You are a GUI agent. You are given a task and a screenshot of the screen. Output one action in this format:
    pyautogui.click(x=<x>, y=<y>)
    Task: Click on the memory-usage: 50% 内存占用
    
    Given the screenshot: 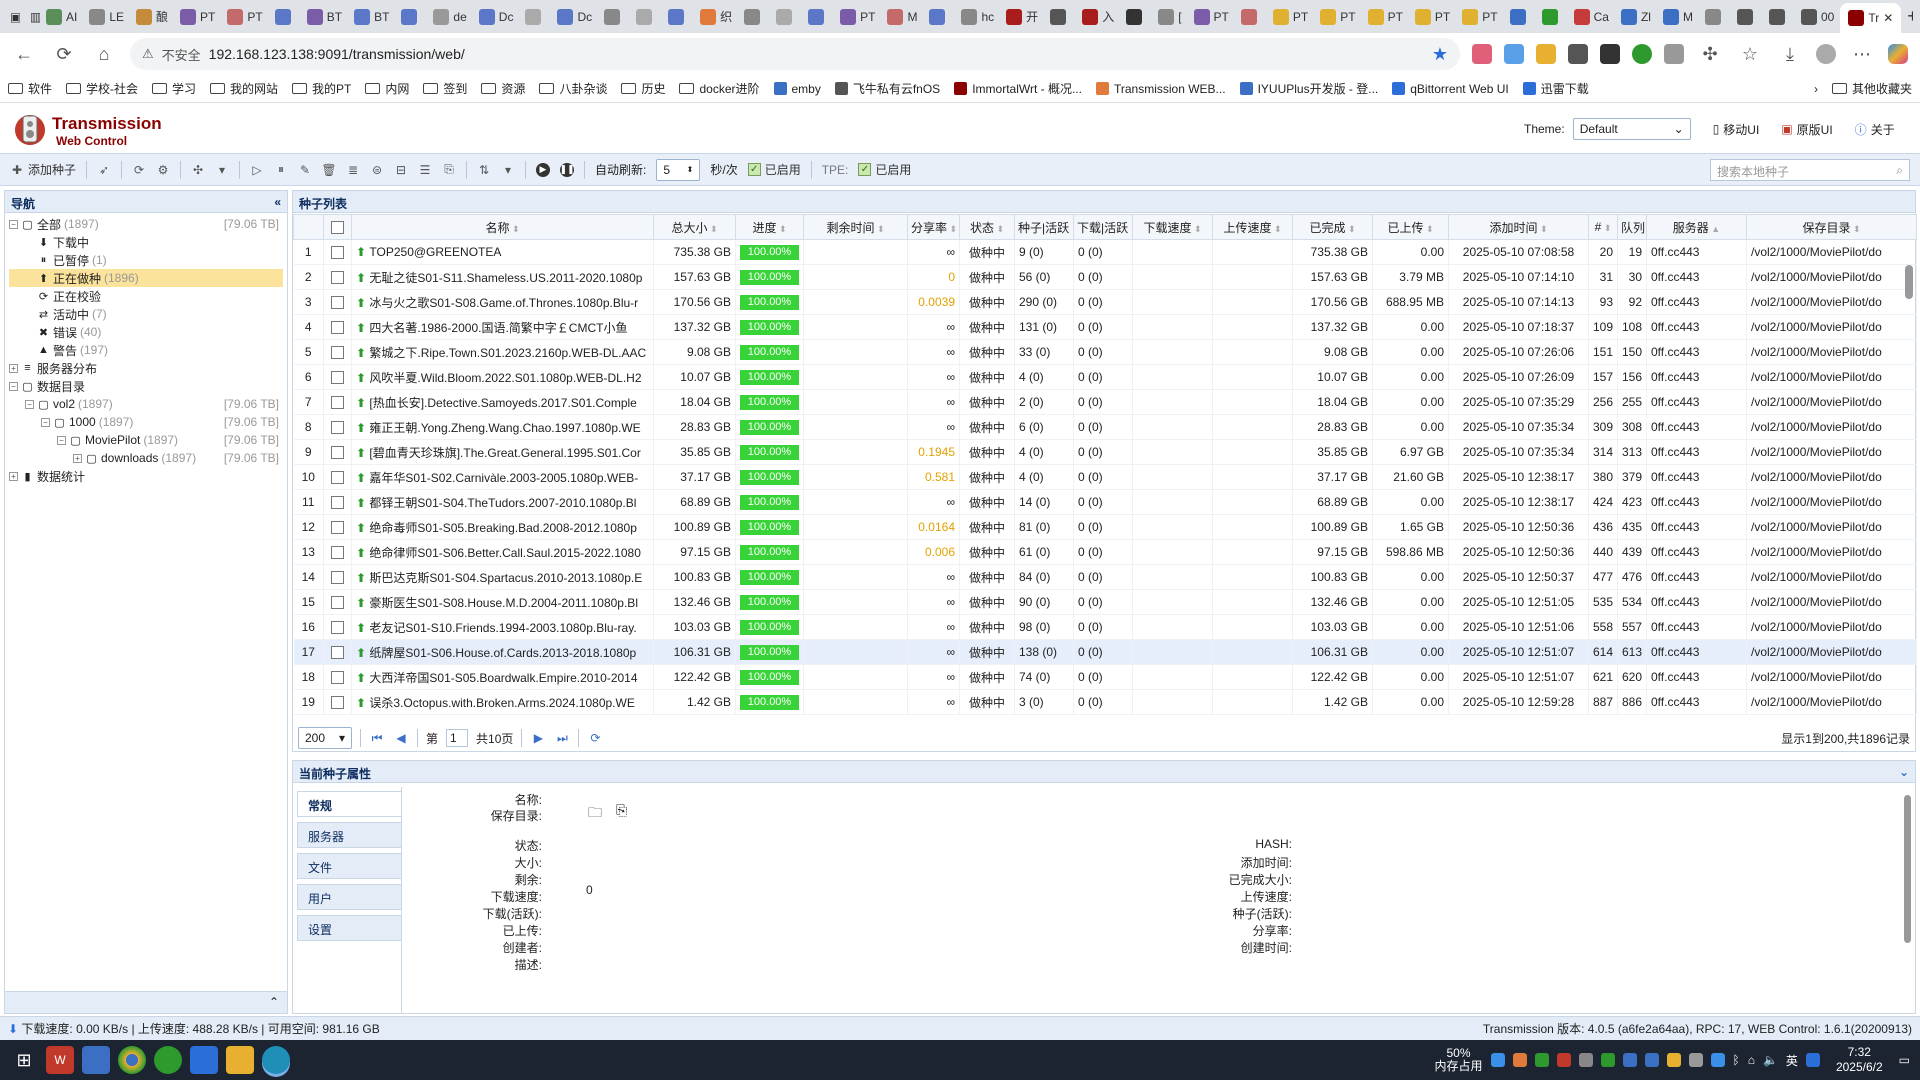 What is the action you would take?
    pyautogui.click(x=1459, y=1060)
    